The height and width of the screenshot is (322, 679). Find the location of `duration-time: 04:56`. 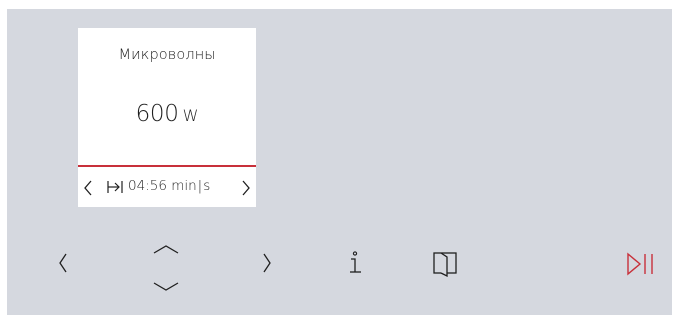

duration-time: 04:56 is located at coordinates (147, 186).